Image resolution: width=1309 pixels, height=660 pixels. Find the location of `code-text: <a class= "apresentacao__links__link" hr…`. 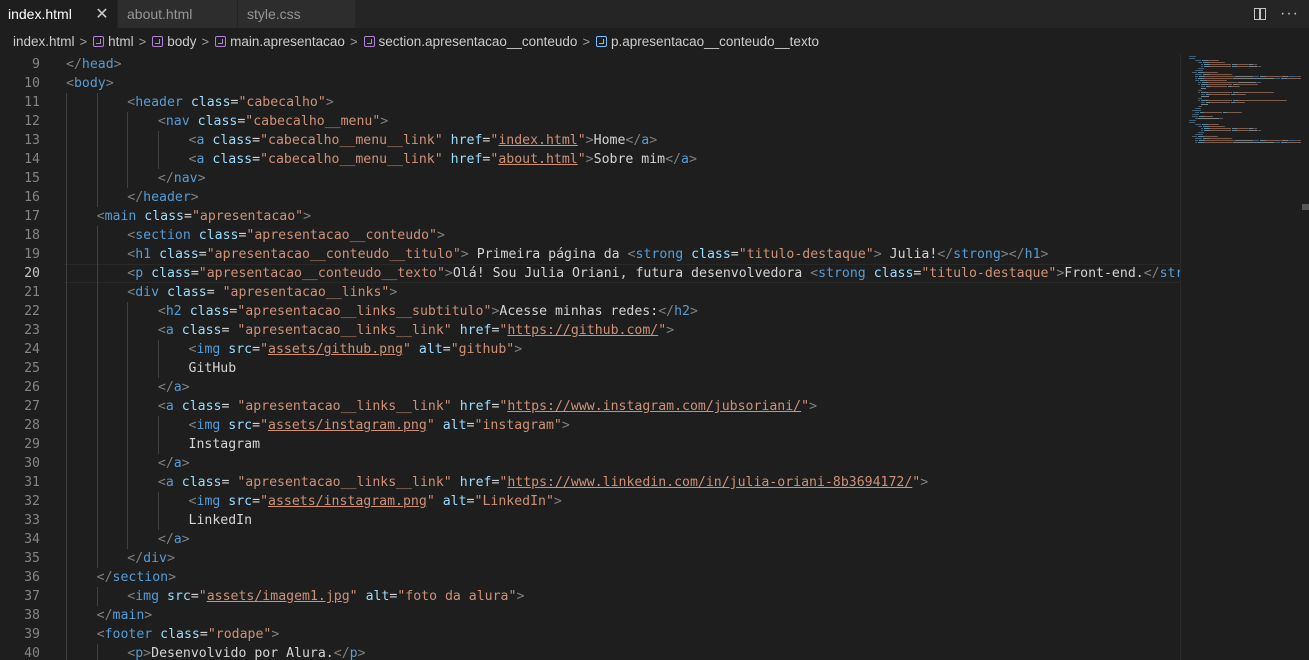

code-text: <a class= "apresentacao__links__link" hr… is located at coordinates (543, 482).